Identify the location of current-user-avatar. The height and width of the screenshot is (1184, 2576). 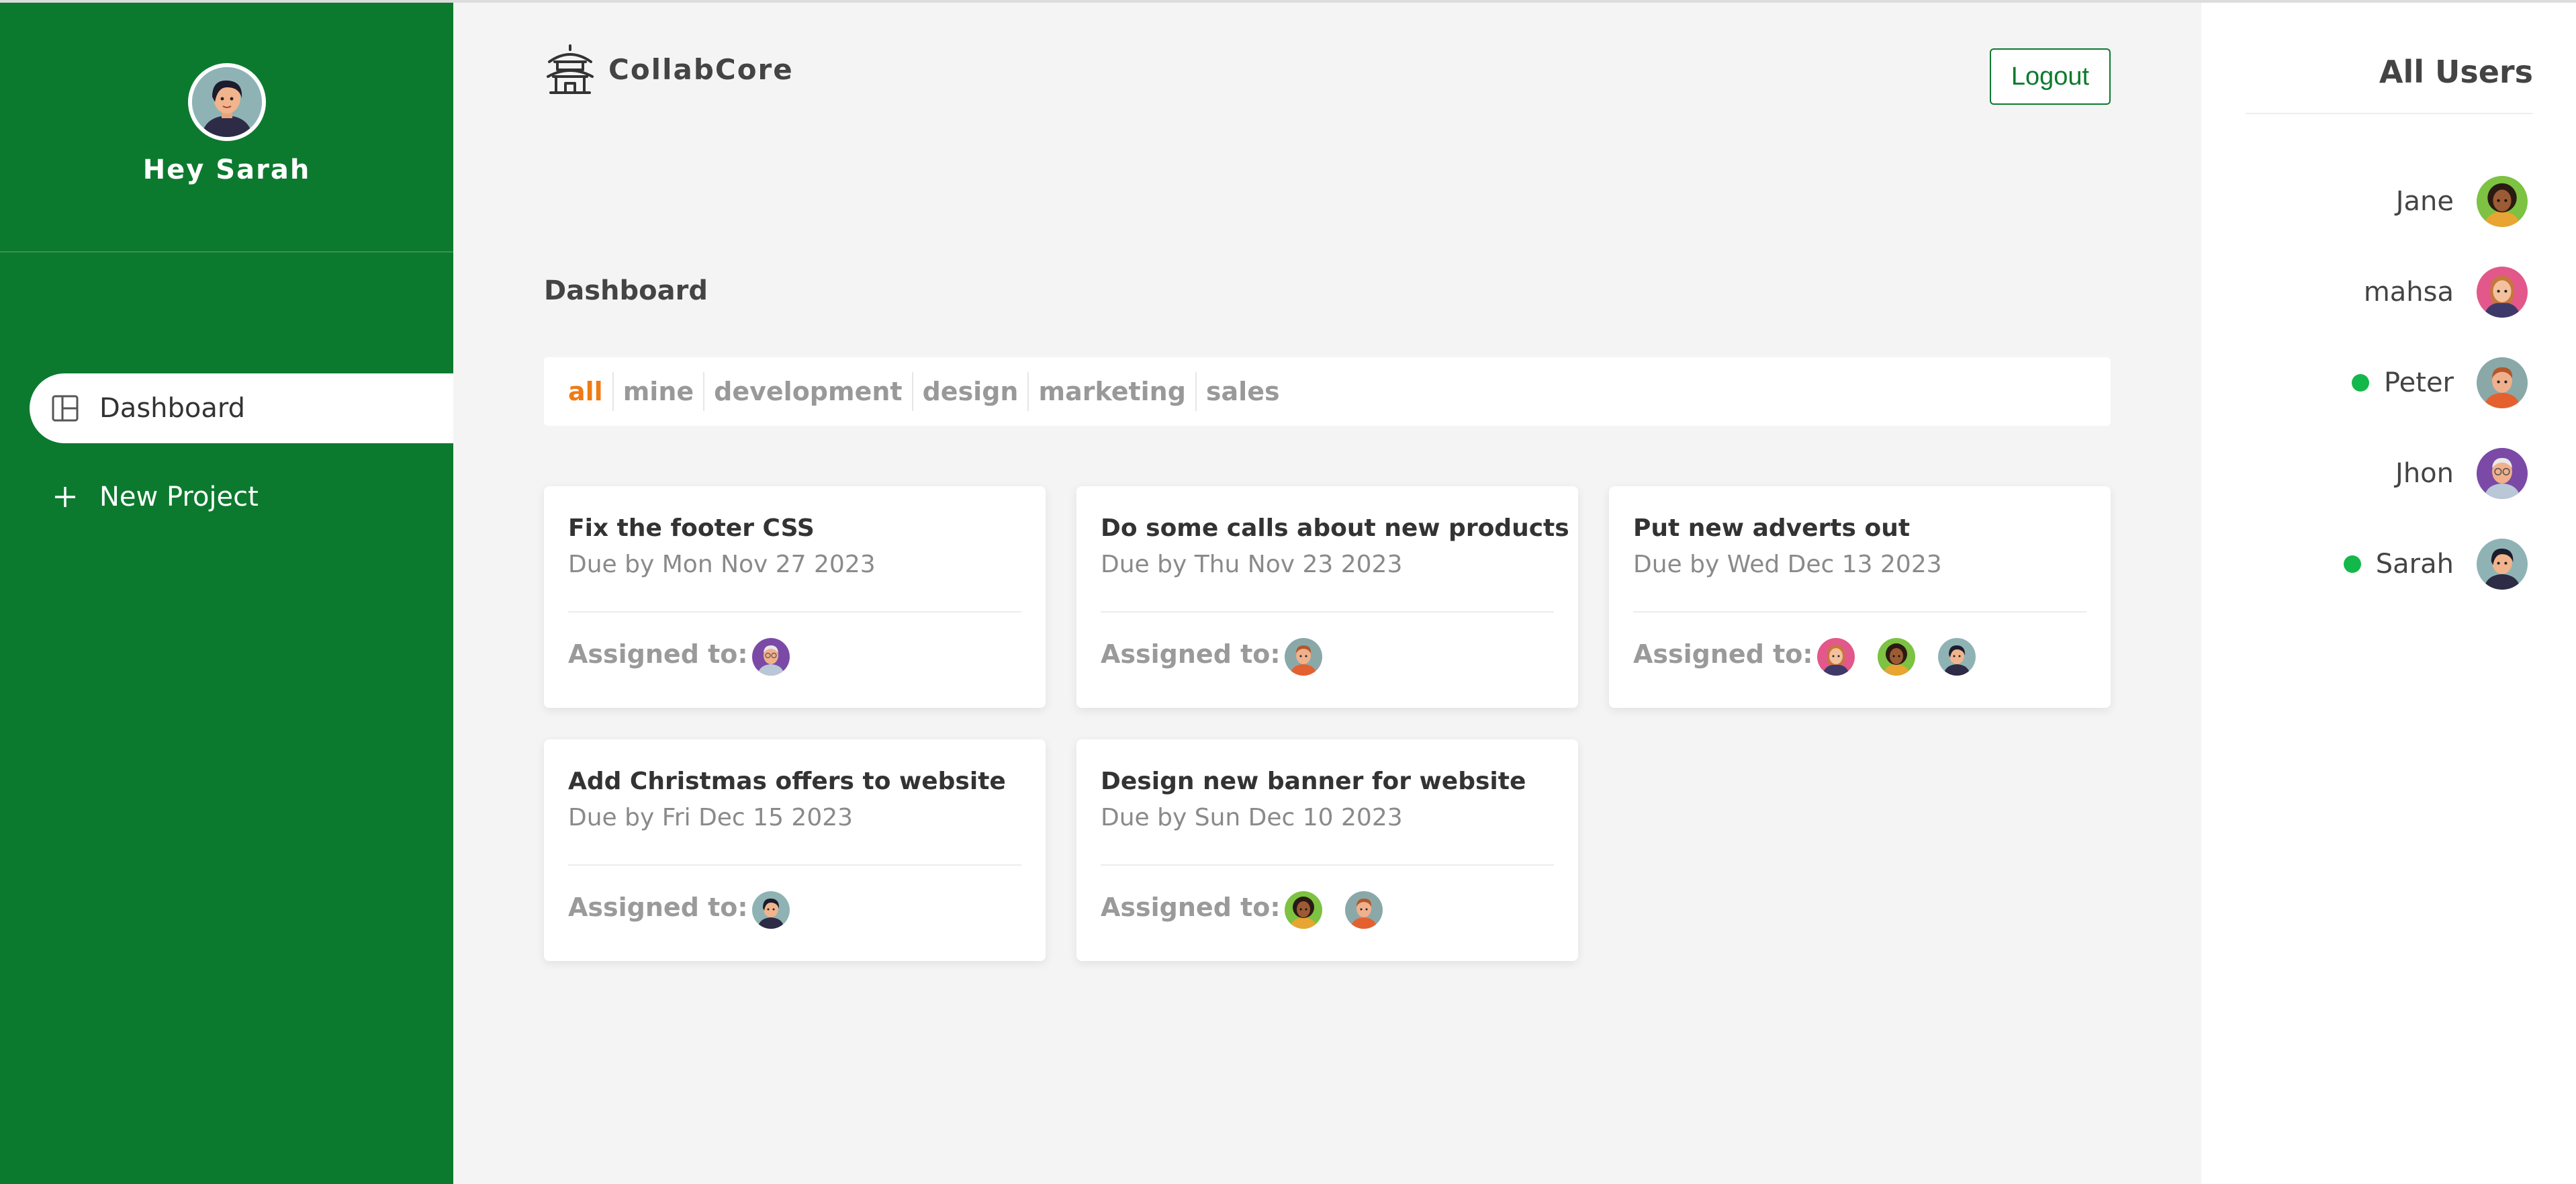
(227, 102).